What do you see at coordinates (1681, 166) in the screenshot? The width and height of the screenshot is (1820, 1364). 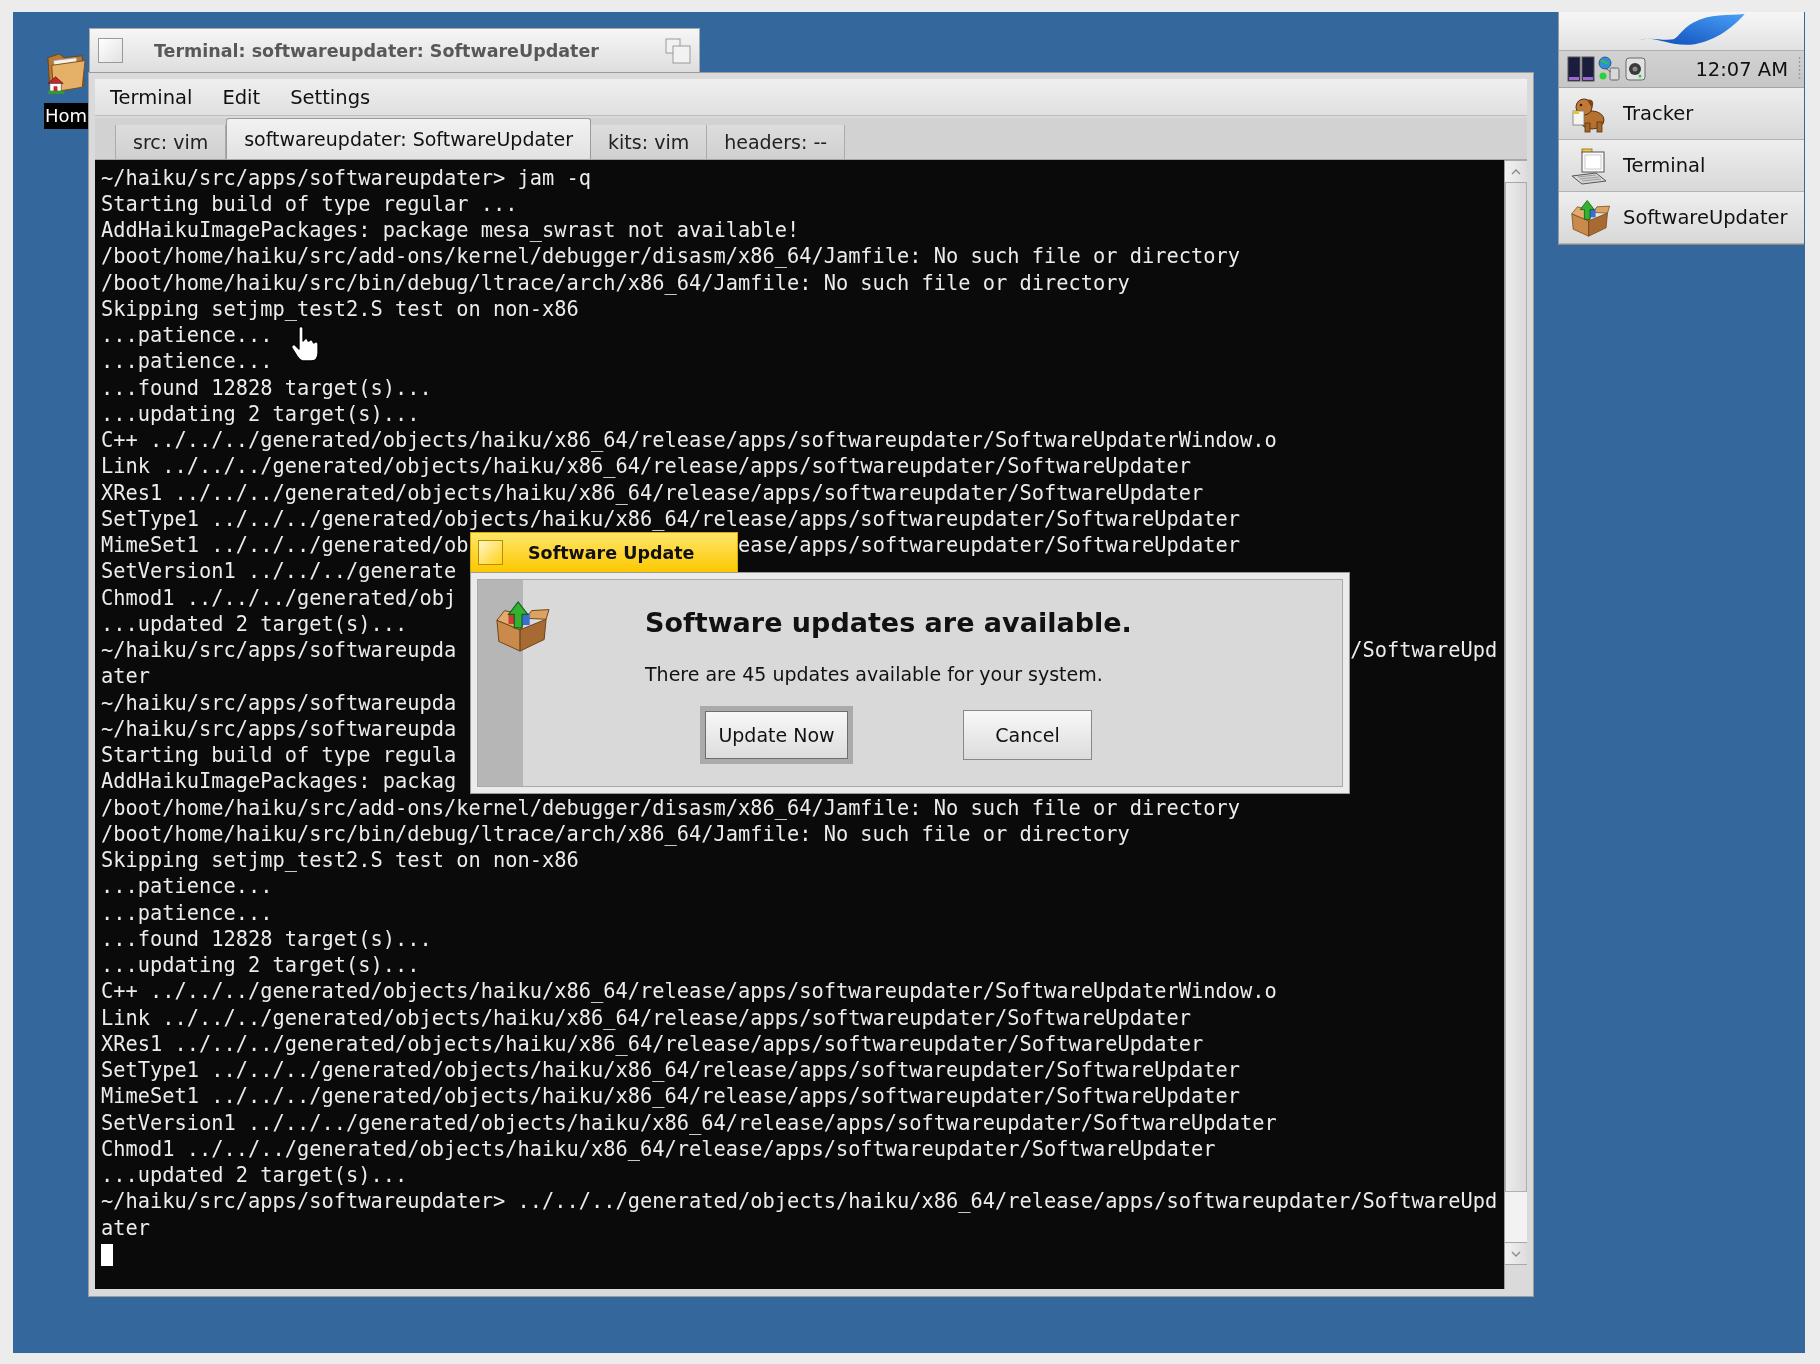 I see `taskbar-item: Terminal` at bounding box center [1681, 166].